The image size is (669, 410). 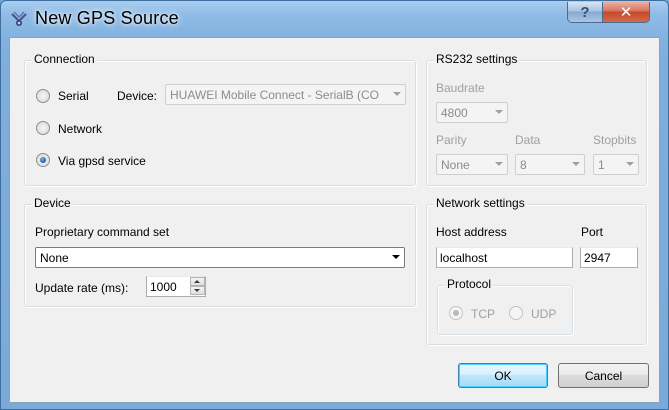 What do you see at coordinates (456, 313) in the screenshot?
I see `tcp-radio` at bounding box center [456, 313].